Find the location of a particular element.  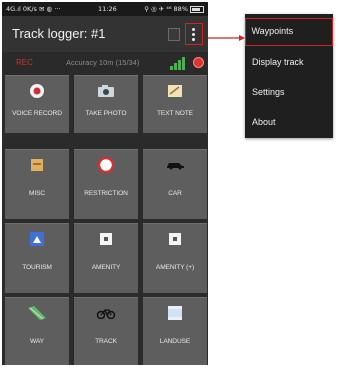

overflow-menu-button is located at coordinates (194, 34).